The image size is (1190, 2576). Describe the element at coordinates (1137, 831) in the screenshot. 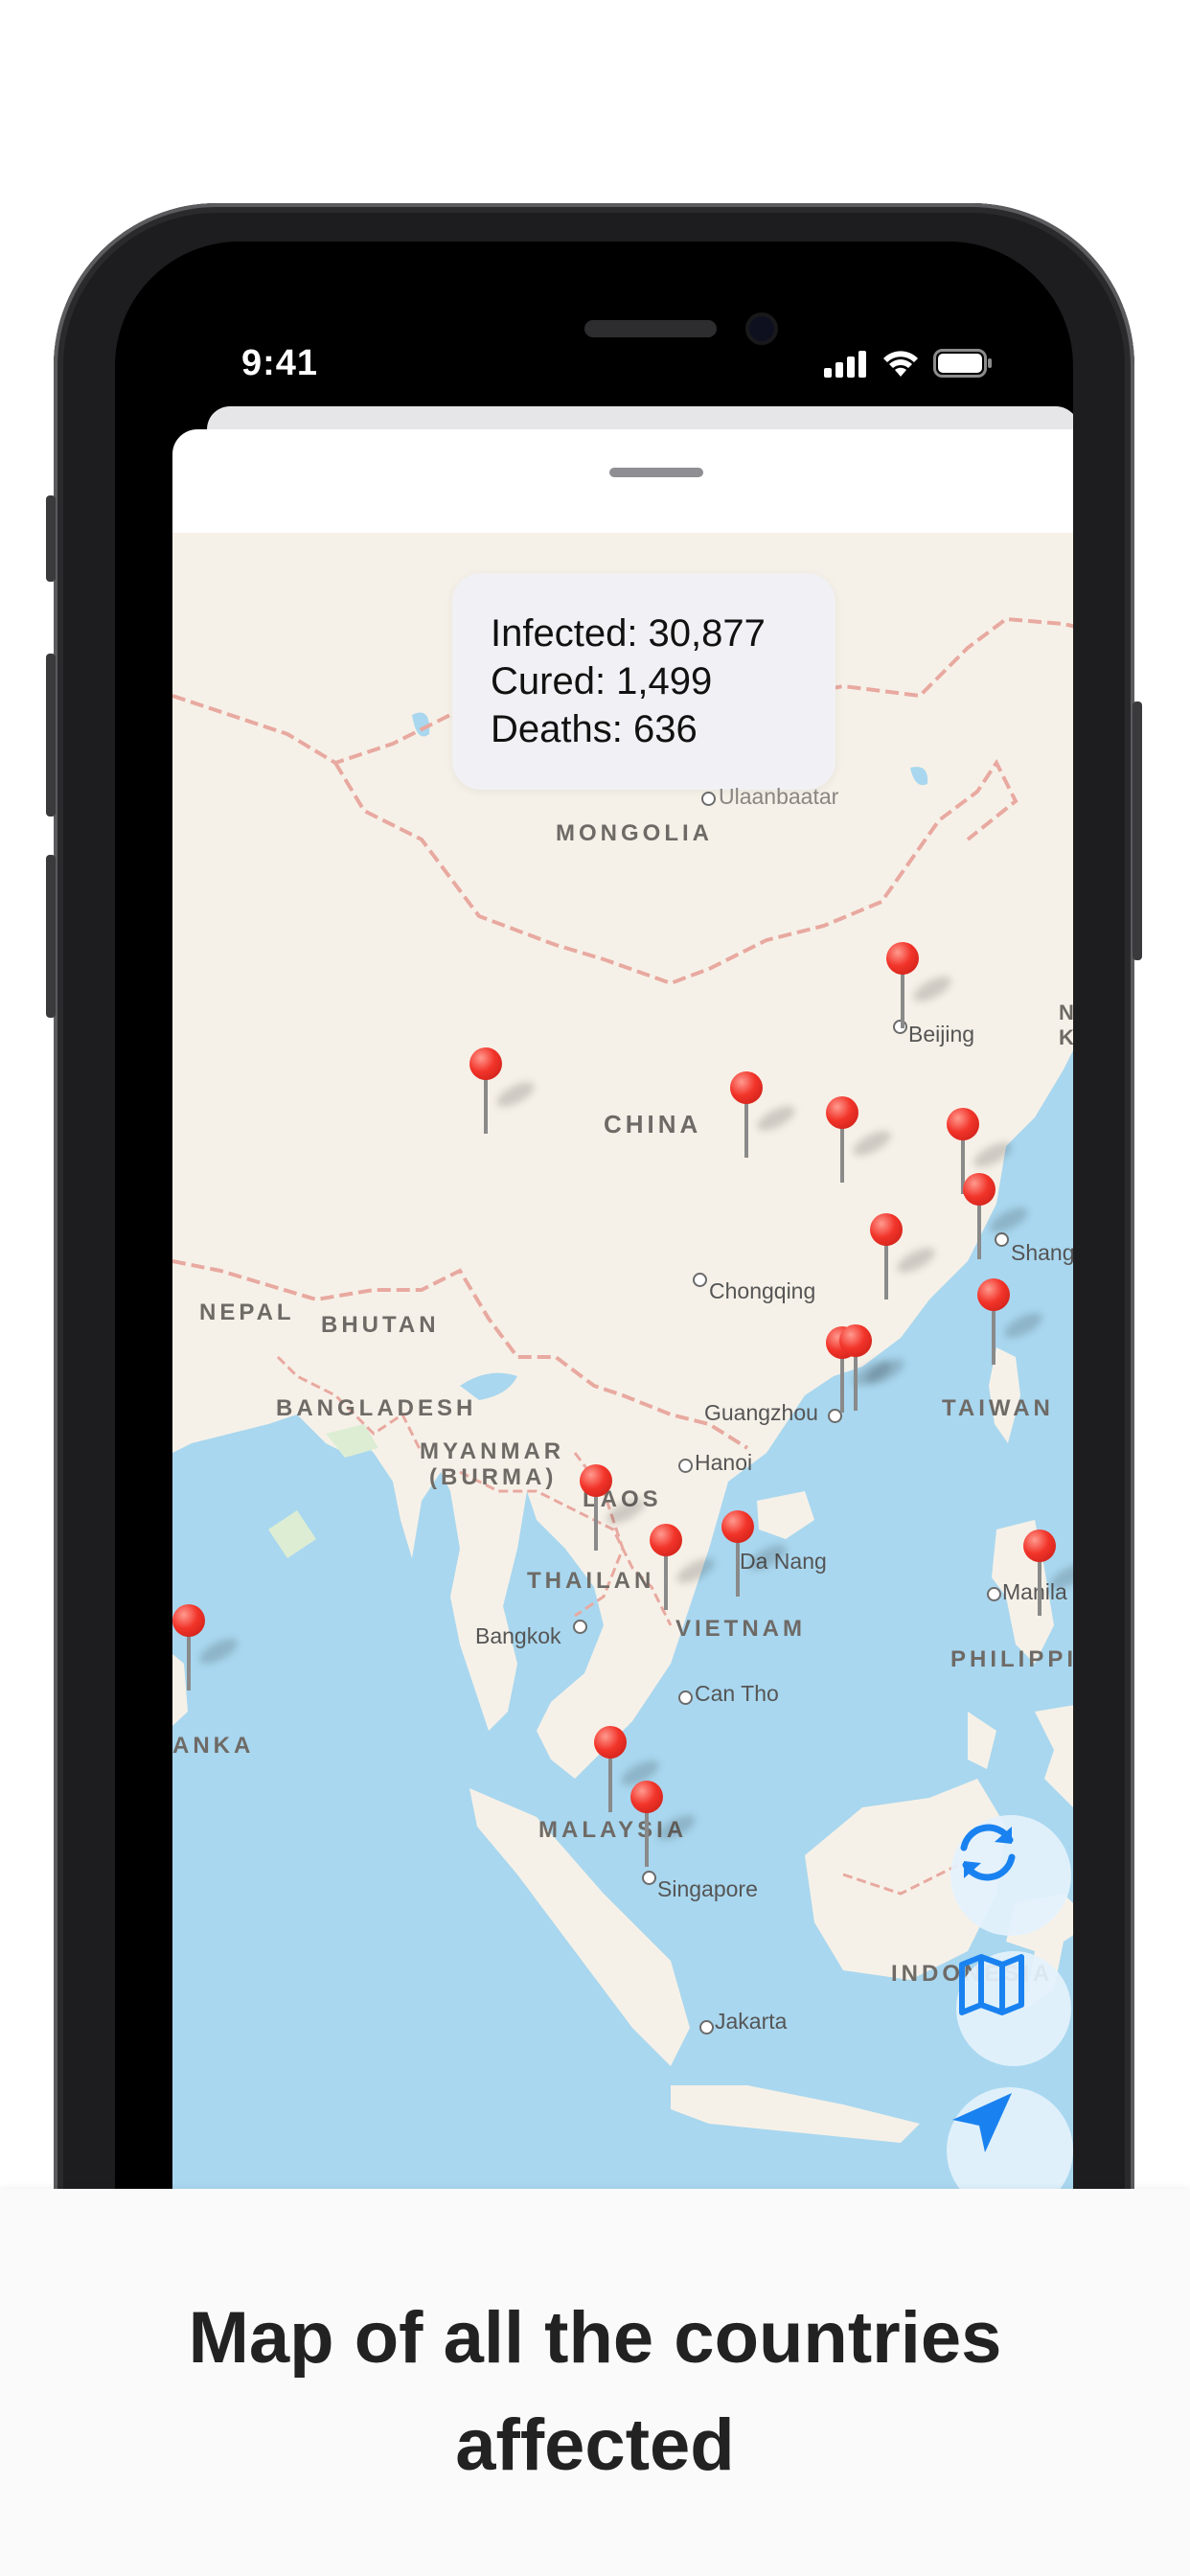

I see `power-button` at that location.